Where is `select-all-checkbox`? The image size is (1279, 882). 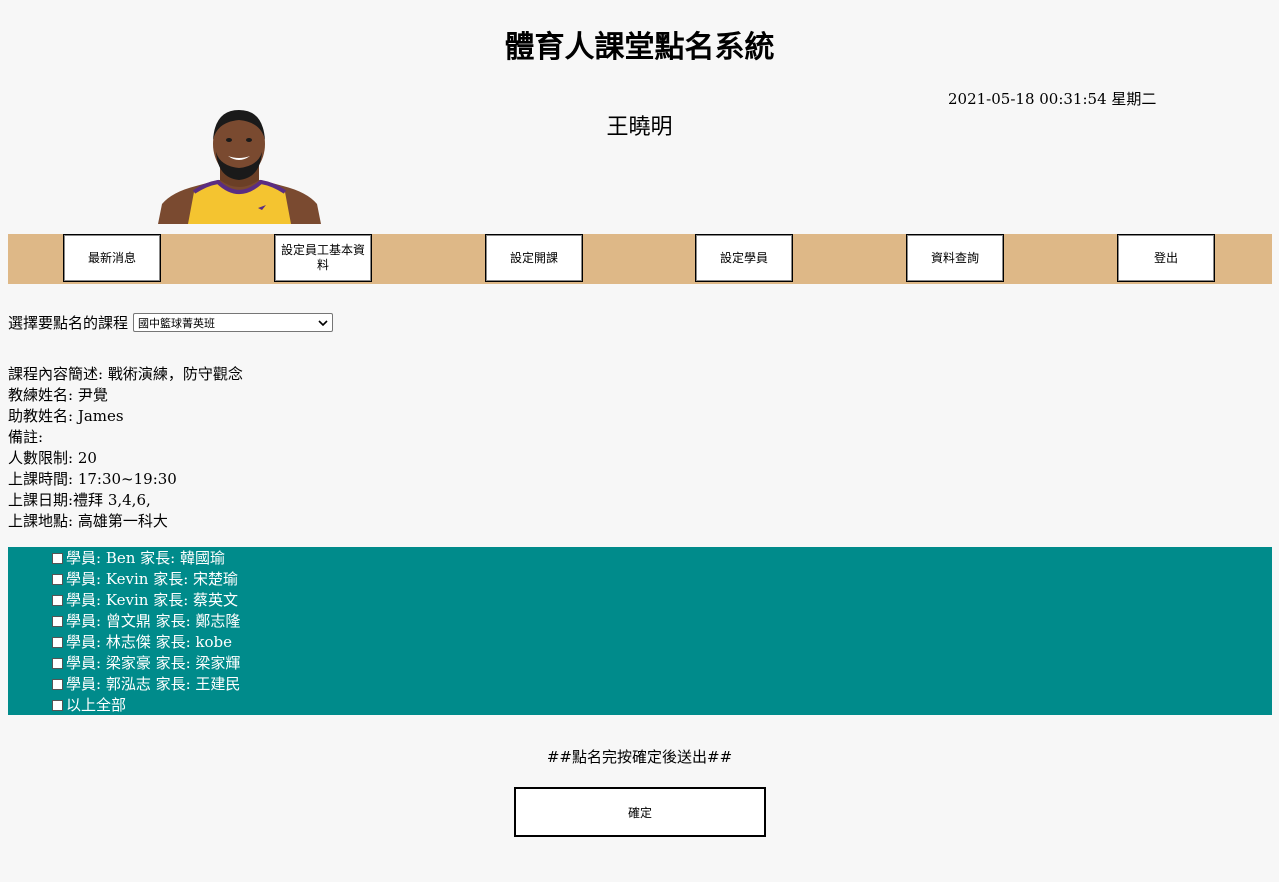
select-all-checkbox is located at coordinates (57, 705).